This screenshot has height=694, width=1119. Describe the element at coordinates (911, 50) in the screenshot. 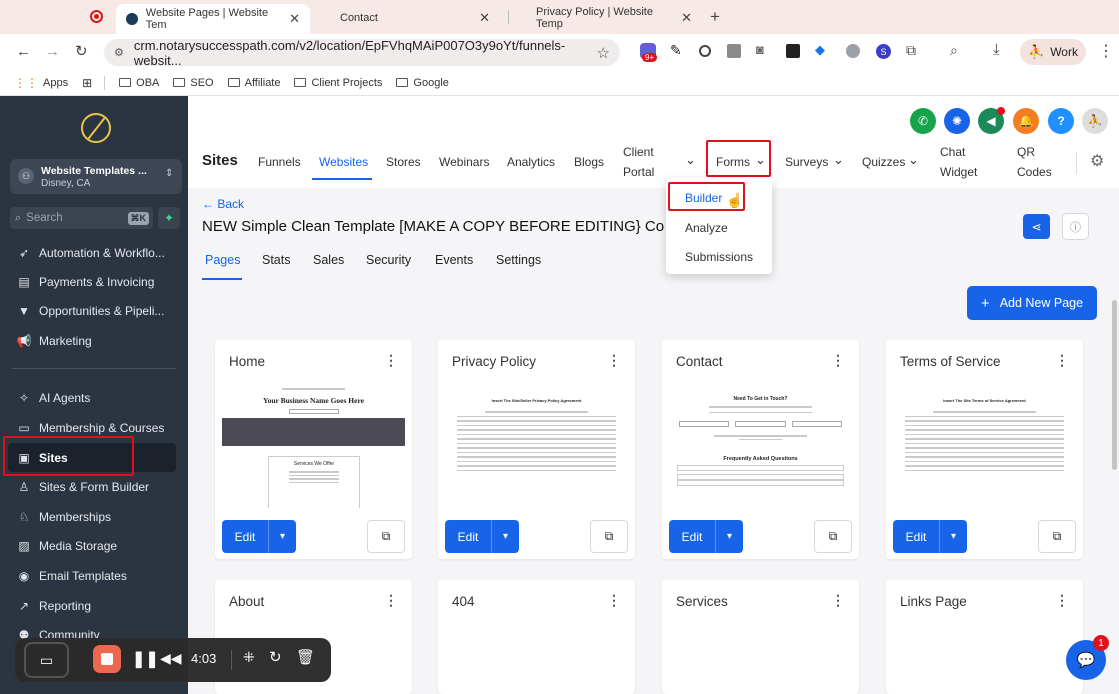

I see `extensions-puzzle-icon: ⧉` at that location.